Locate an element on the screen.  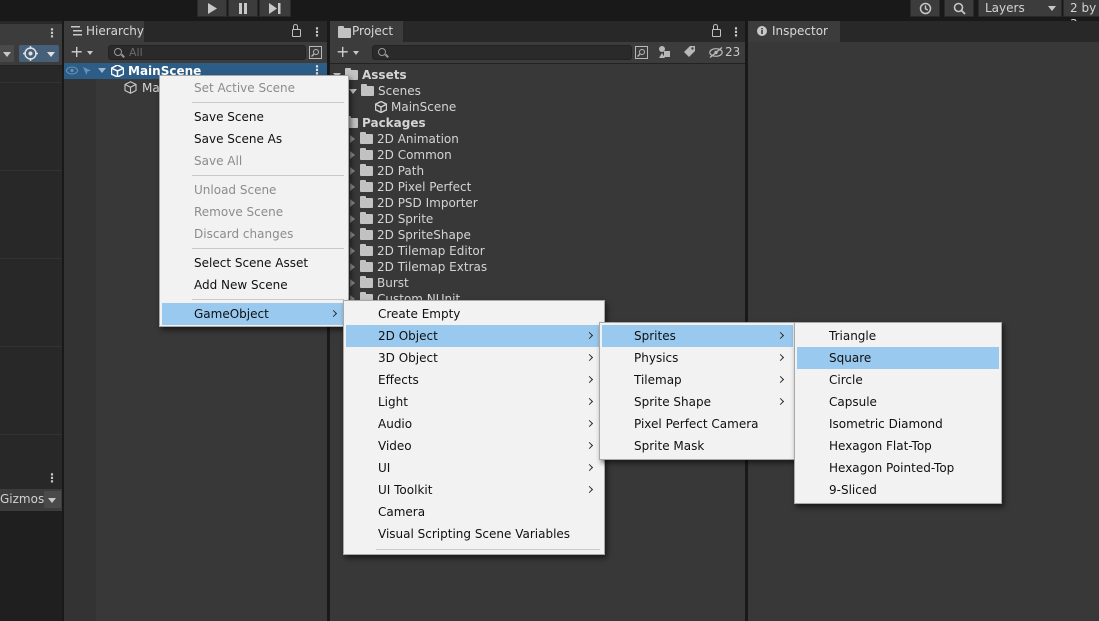
scene-gizmo-toggle is located at coordinates (39, 53).